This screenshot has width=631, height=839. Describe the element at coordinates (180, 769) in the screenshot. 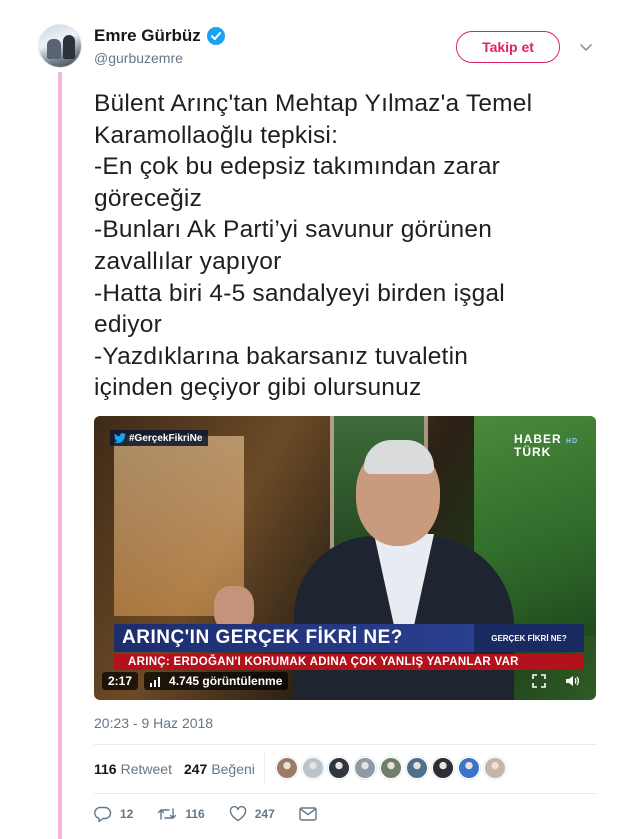

I see `tweet-stats: 116 Retweet 247 Beğeni` at that location.